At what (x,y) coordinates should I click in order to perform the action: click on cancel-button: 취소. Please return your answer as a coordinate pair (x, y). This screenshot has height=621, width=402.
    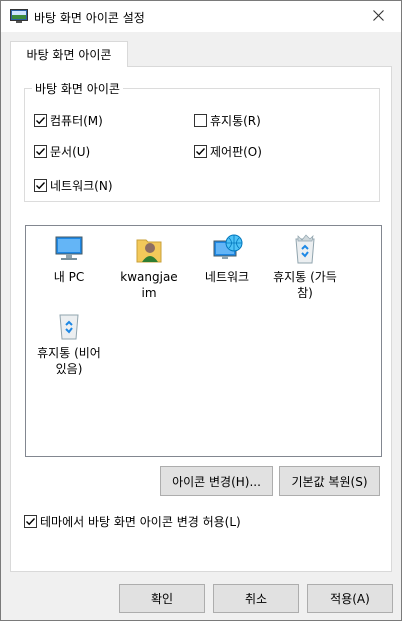
    Looking at the image, I should click on (256, 598).